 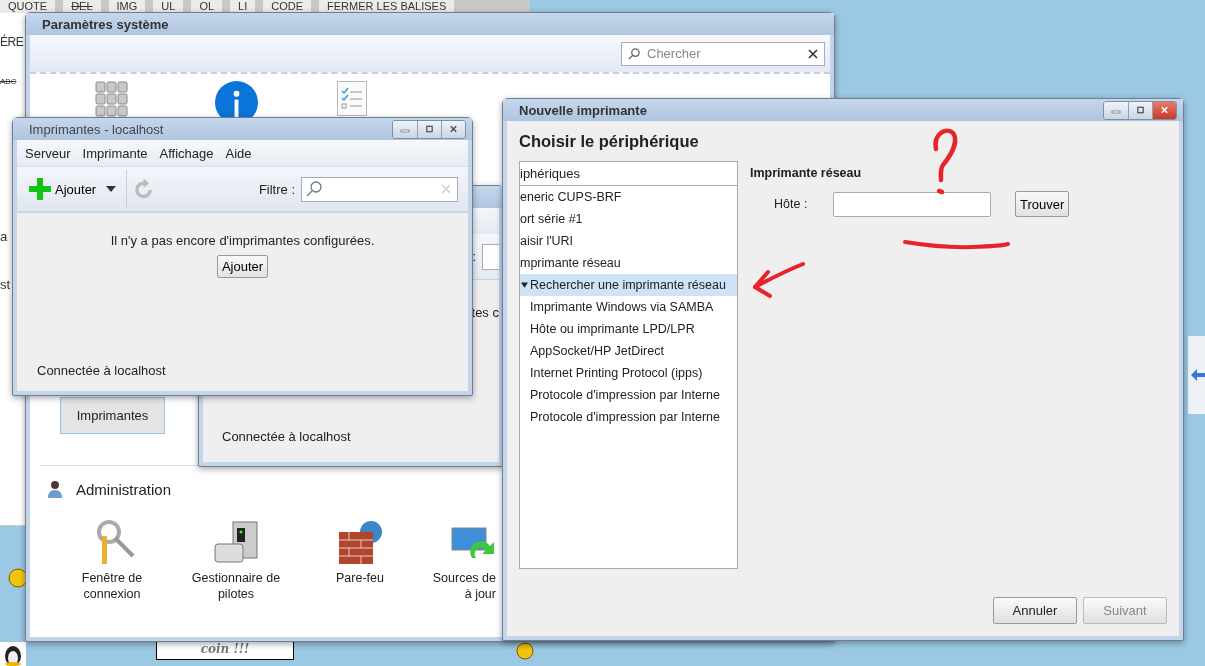 I want to click on search-bar: Chercher, so click(x=723, y=53).